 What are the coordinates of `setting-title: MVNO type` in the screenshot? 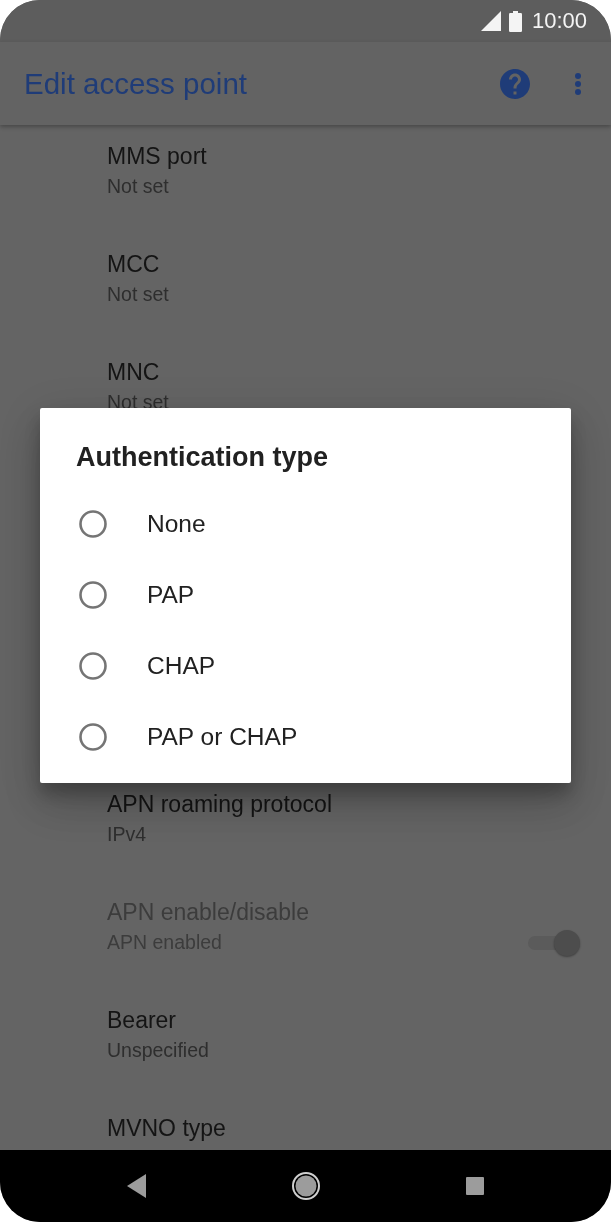 It's located at (166, 1128).